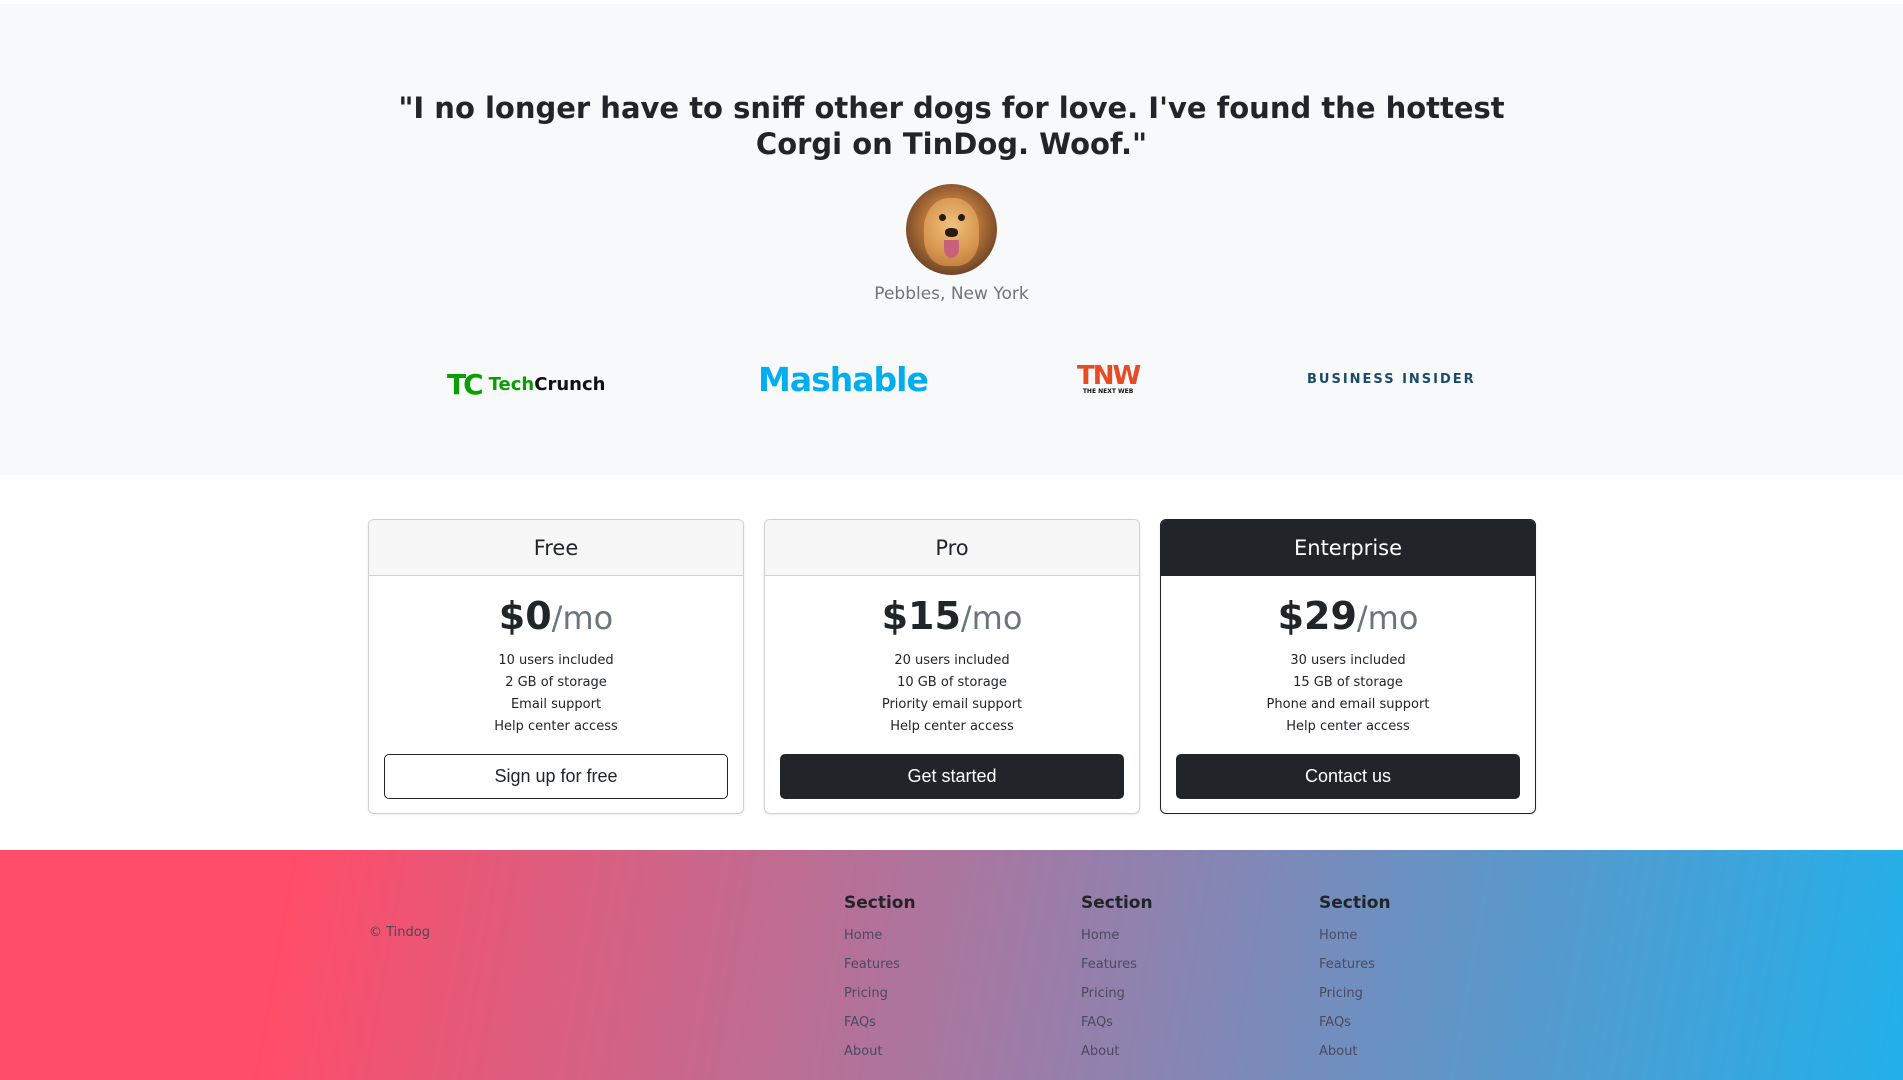  I want to click on tnw-logo: TNW THE NEXT WEB, so click(1109, 378).